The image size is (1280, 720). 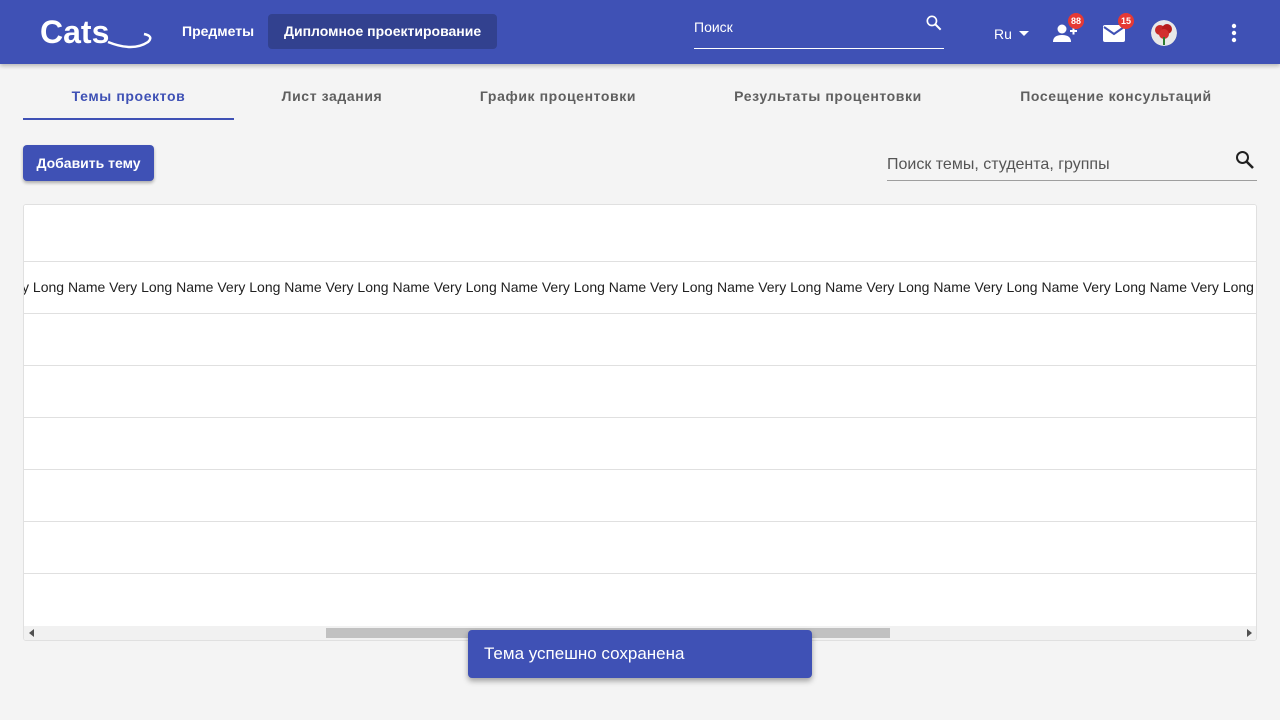 I want to click on friend-requests-button: 88, so click(x=1067, y=30).